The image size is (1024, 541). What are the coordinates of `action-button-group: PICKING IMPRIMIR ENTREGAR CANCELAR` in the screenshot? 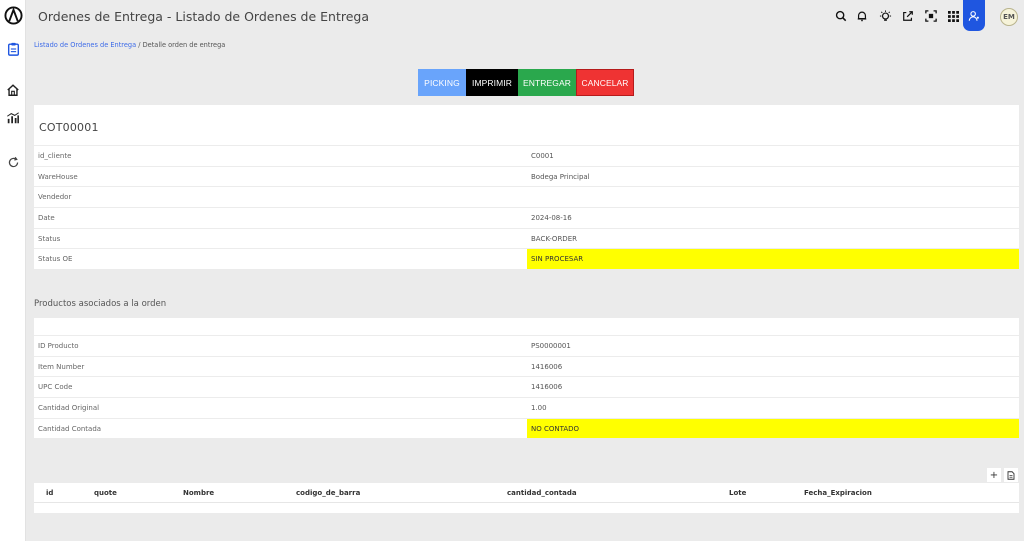 It's located at (526, 82).